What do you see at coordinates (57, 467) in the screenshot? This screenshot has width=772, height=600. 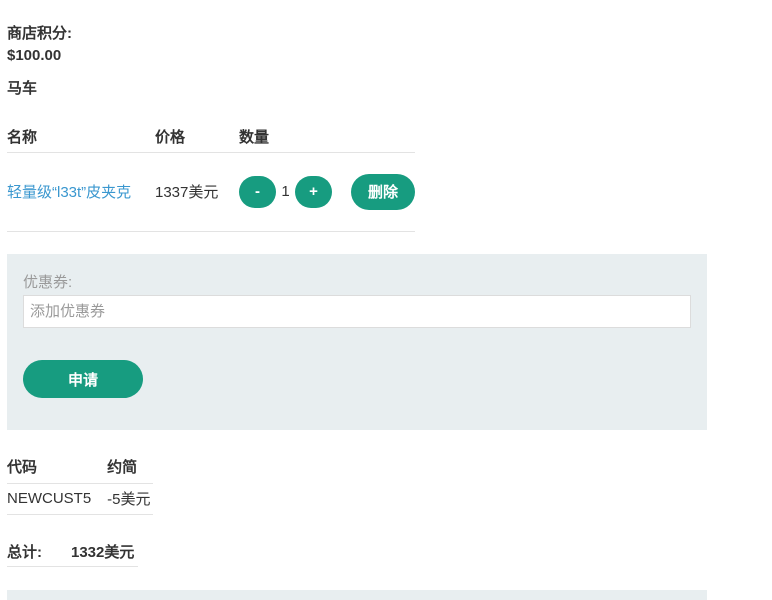 I see `column-header-code: 代码` at bounding box center [57, 467].